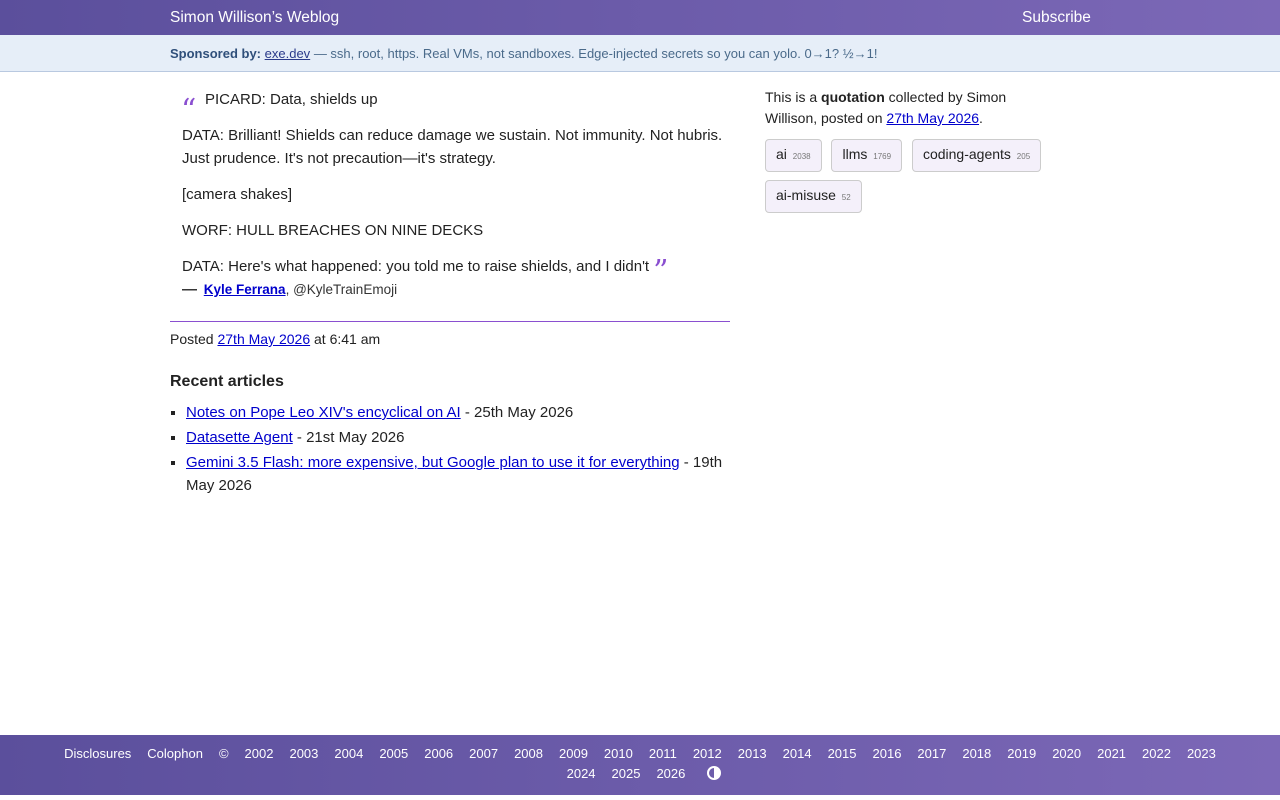 The image size is (1280, 800). Describe the element at coordinates (347, 339) in the screenshot. I see `posted-time: at 6:41 am` at that location.